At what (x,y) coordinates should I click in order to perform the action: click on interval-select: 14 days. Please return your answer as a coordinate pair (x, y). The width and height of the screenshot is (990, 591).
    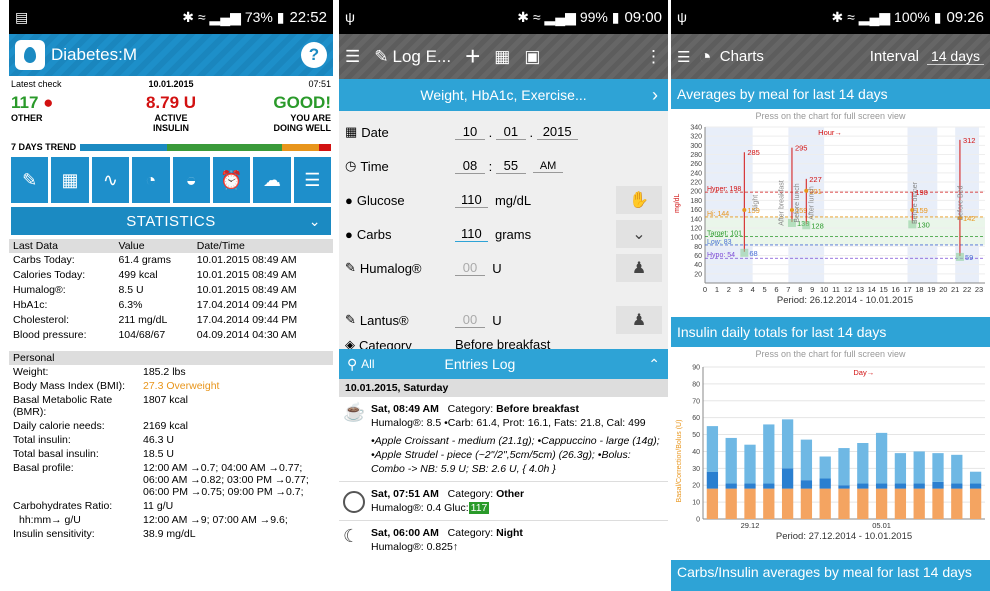
    Looking at the image, I should click on (955, 56).